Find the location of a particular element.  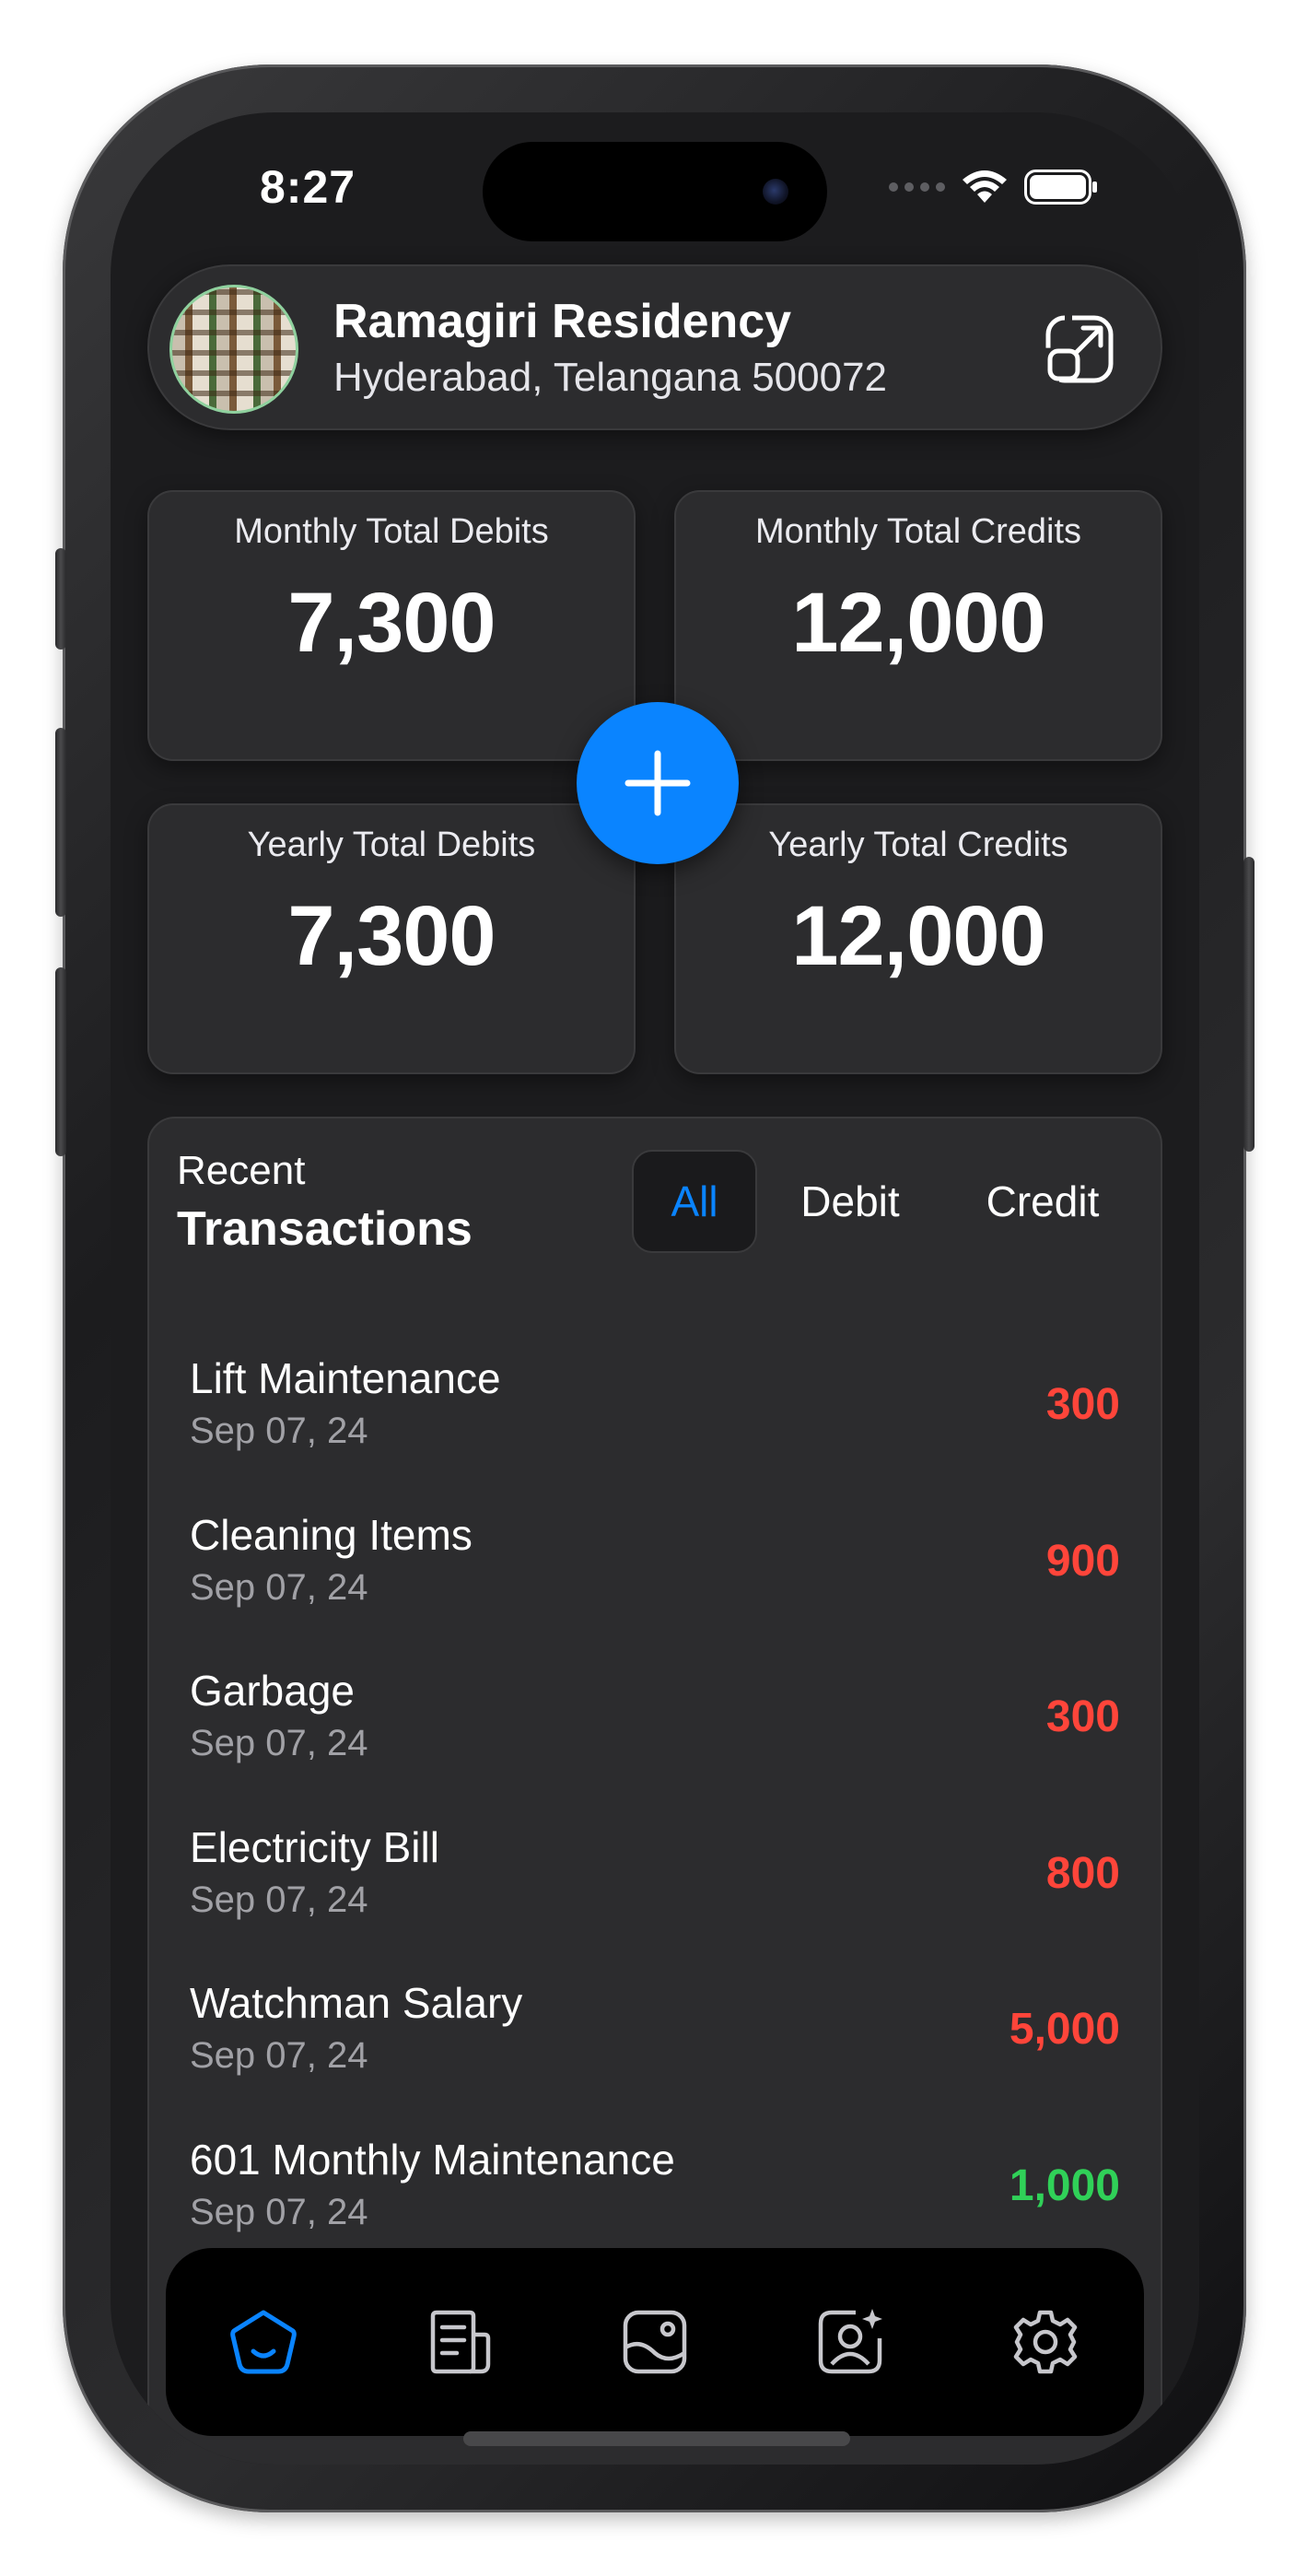

open-external-icon is located at coordinates (1079, 349).